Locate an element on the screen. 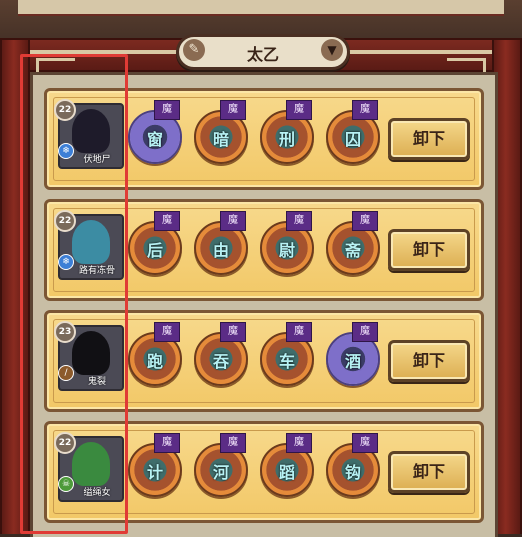 The image size is (522, 537). rune-glyph: 尉 is located at coordinates (286, 250).